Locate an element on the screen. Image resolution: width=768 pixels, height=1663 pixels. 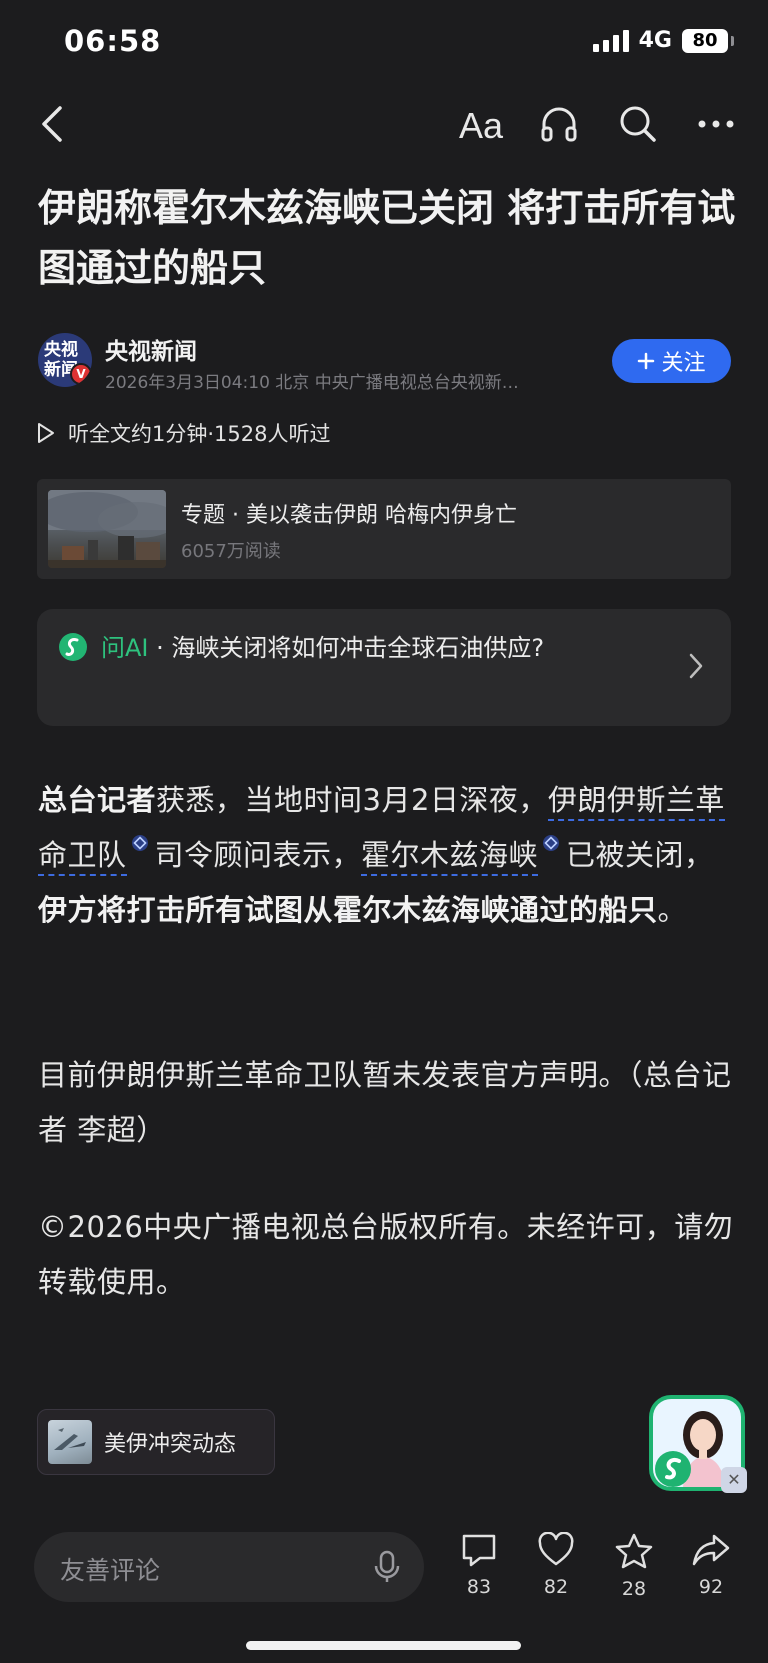
paragraph-text: 获悉，当地时间3月2日深夜， is located at coordinates (352, 800).